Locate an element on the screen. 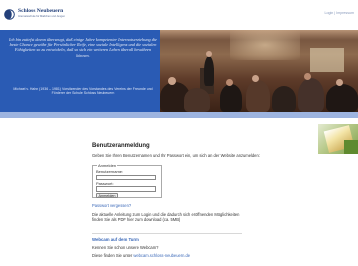  decorative-photo is located at coordinates (338, 139).